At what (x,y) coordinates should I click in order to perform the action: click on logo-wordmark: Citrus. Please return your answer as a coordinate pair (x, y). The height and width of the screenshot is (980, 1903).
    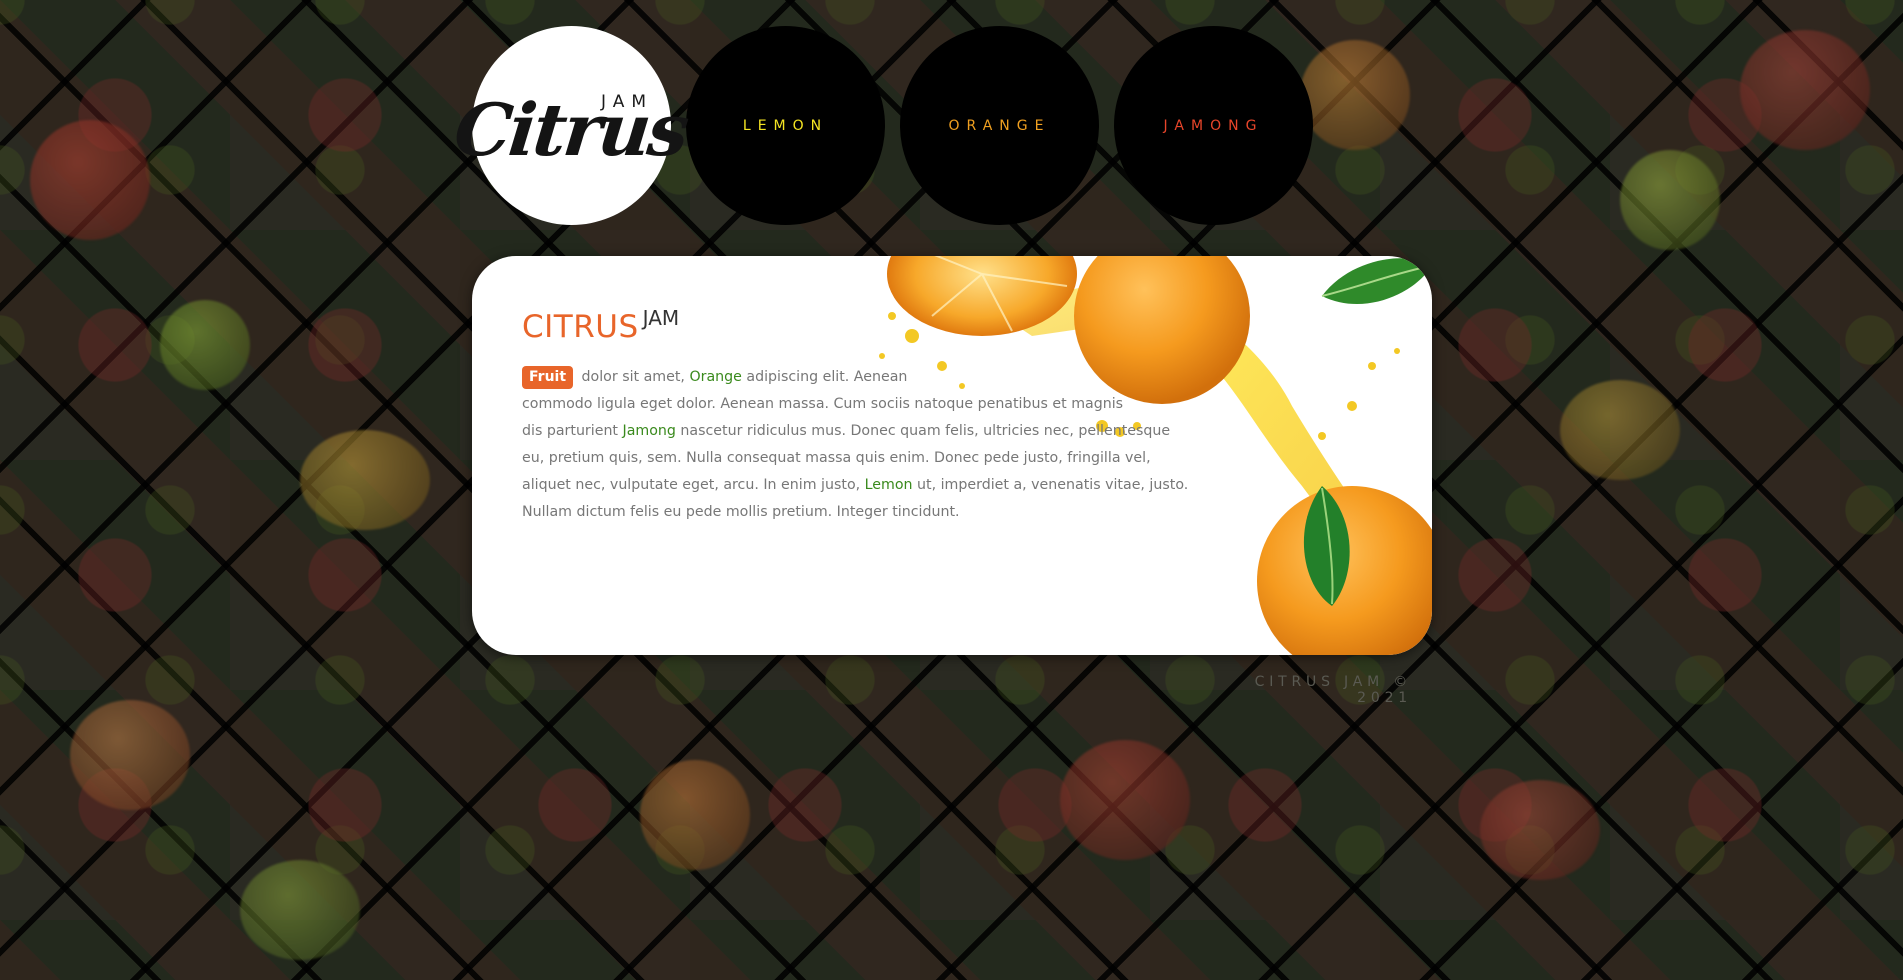
    Looking at the image, I should click on (570, 129).